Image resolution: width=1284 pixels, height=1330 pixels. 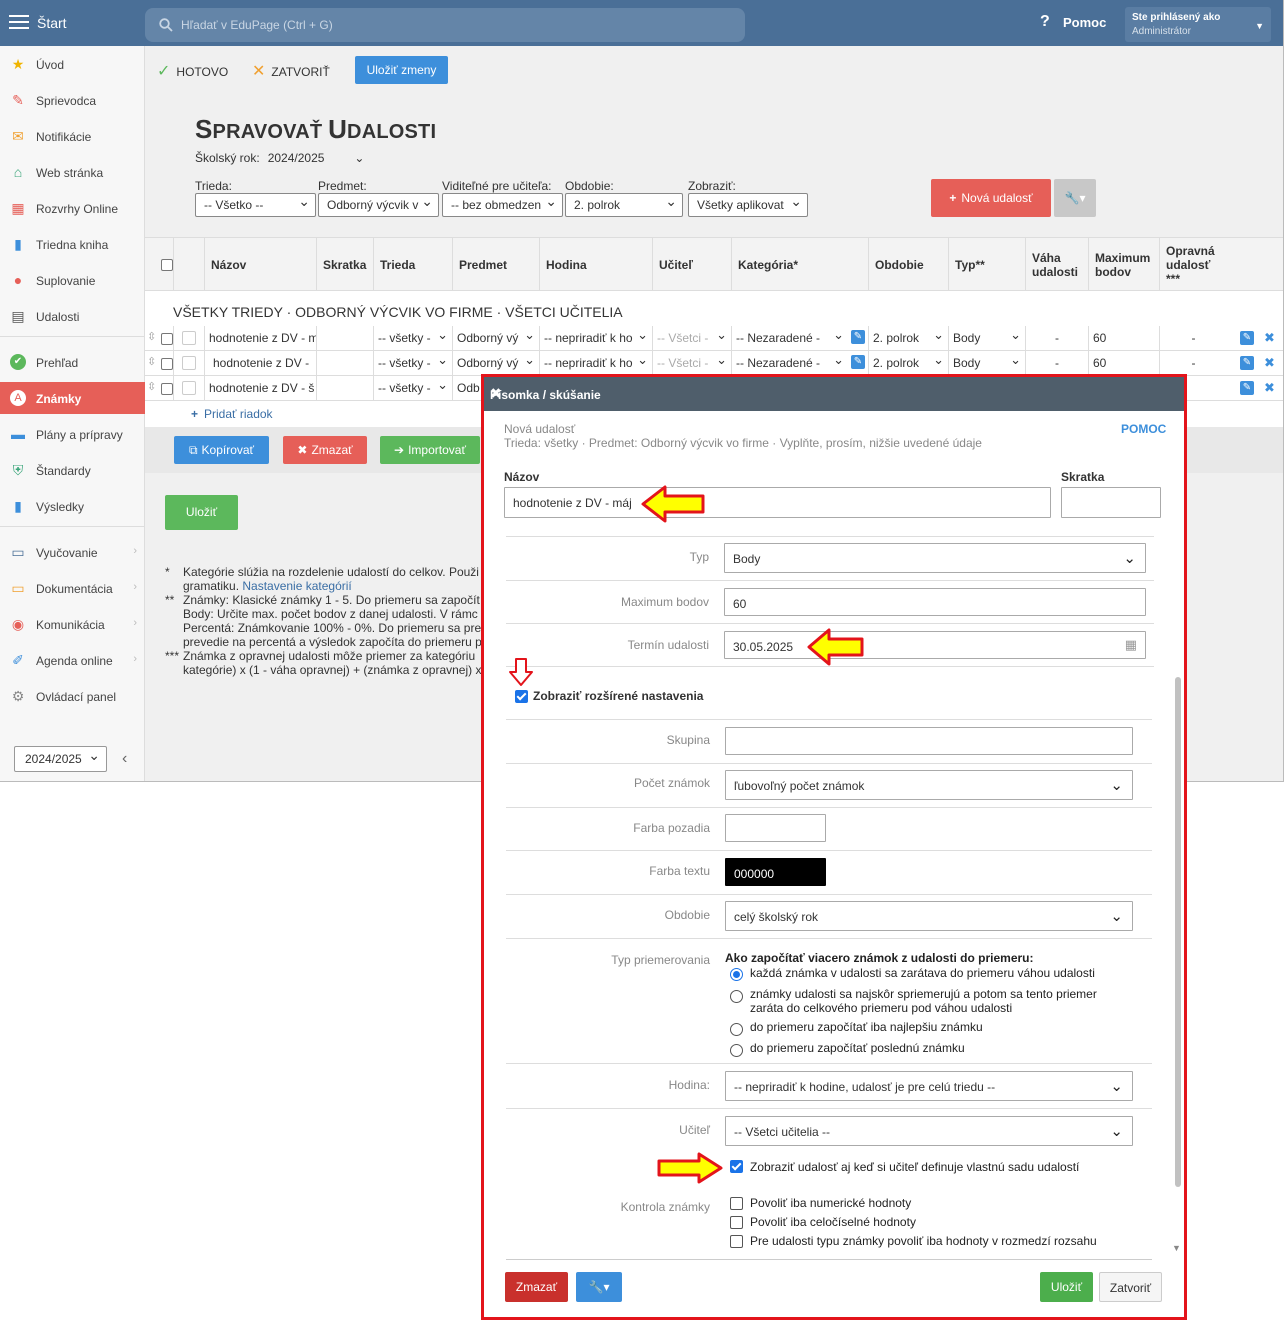 What do you see at coordinates (72, 398) in the screenshot?
I see `sidebar-item-známky: A Známky` at bounding box center [72, 398].